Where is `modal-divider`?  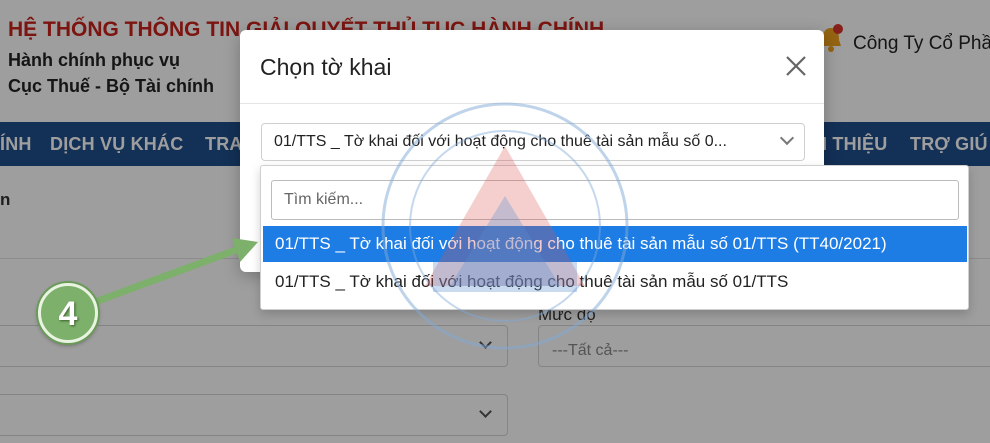 modal-divider is located at coordinates (532, 103).